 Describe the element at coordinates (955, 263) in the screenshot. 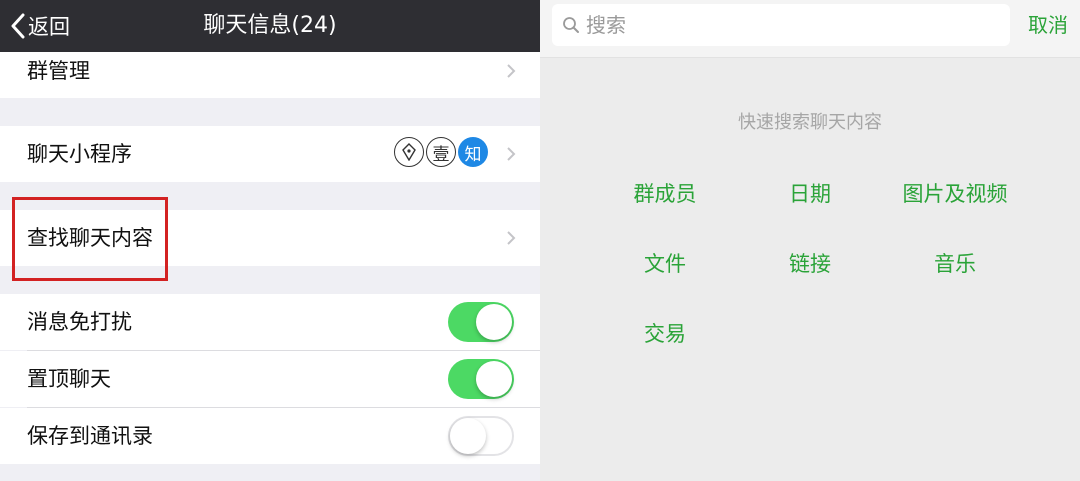

I see `option-music: 音乐` at that location.